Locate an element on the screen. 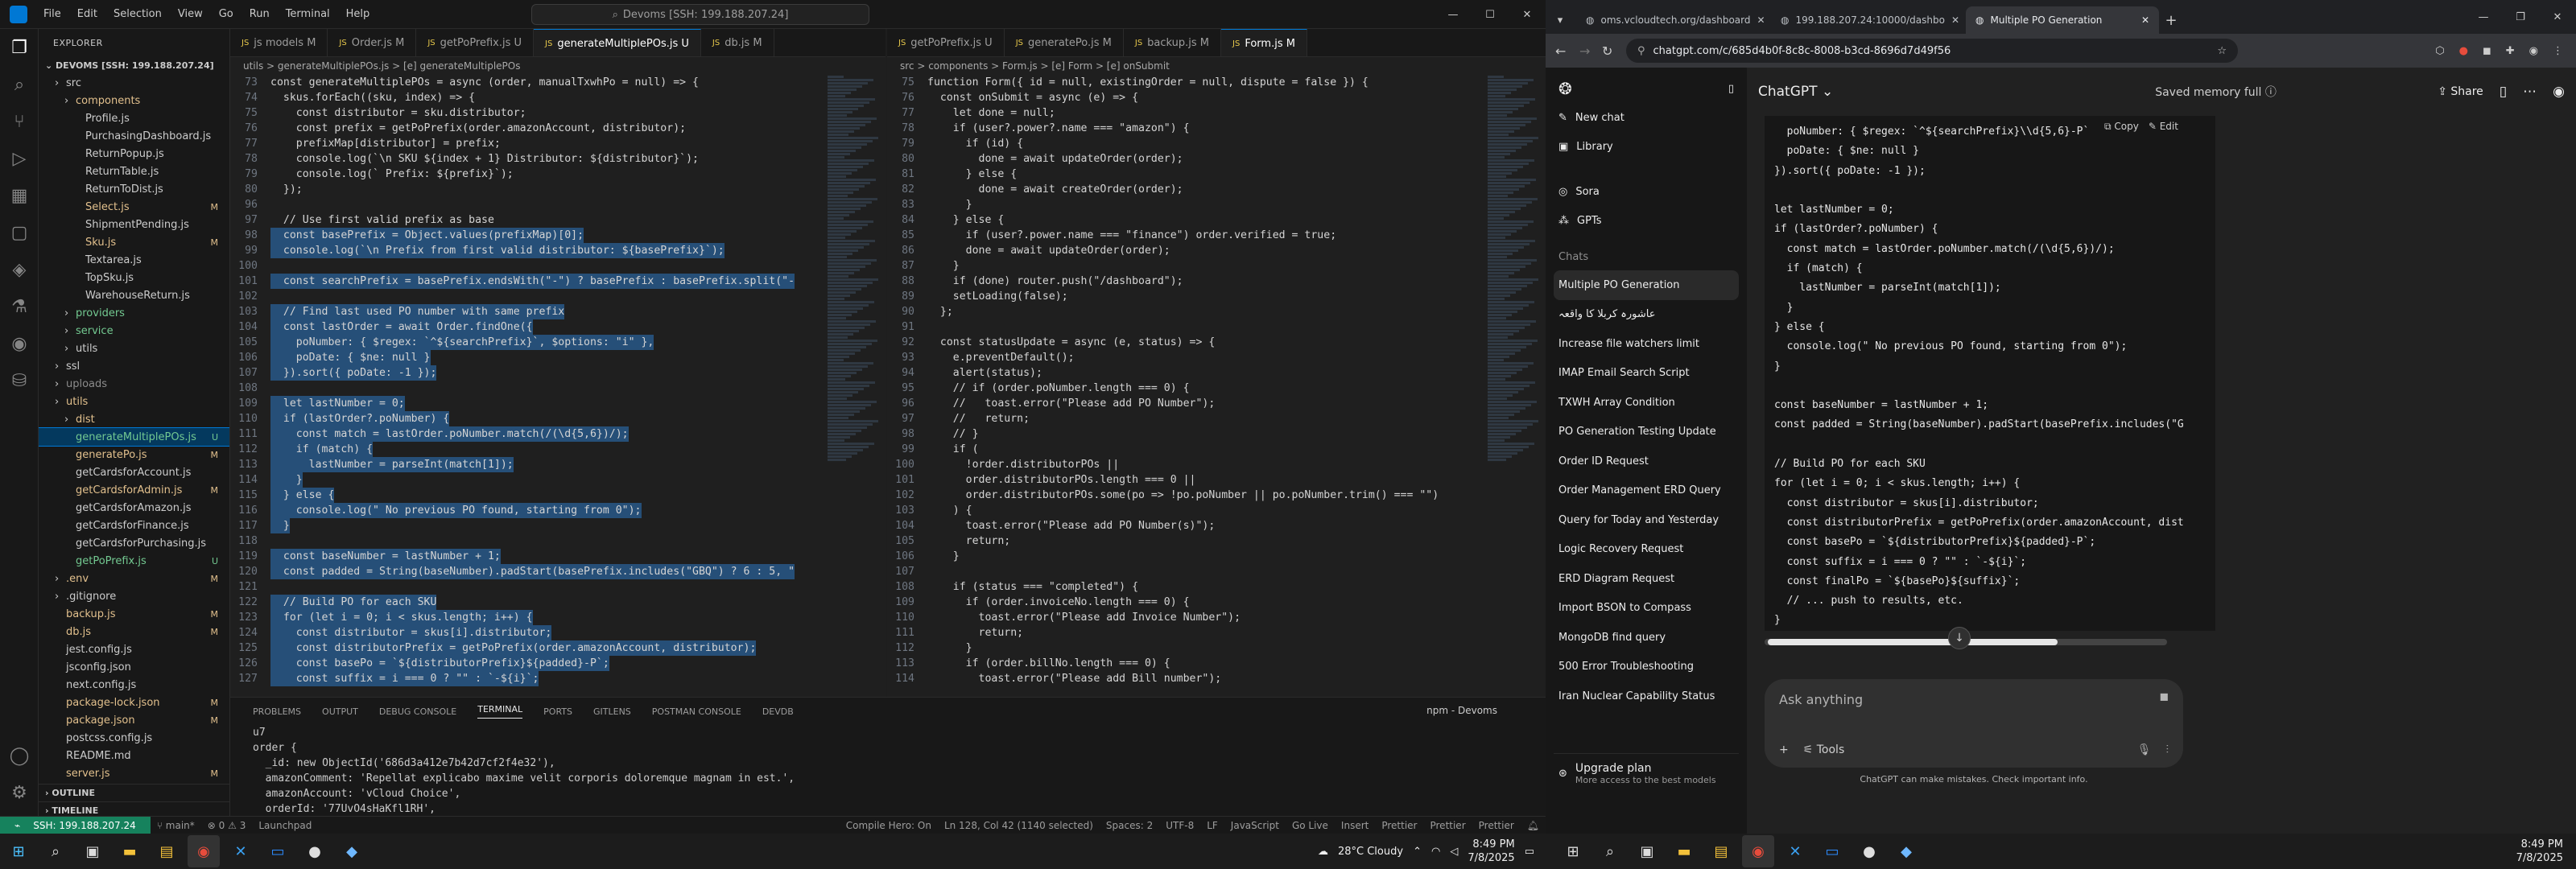  tree-item: Select.js M is located at coordinates (134, 207).